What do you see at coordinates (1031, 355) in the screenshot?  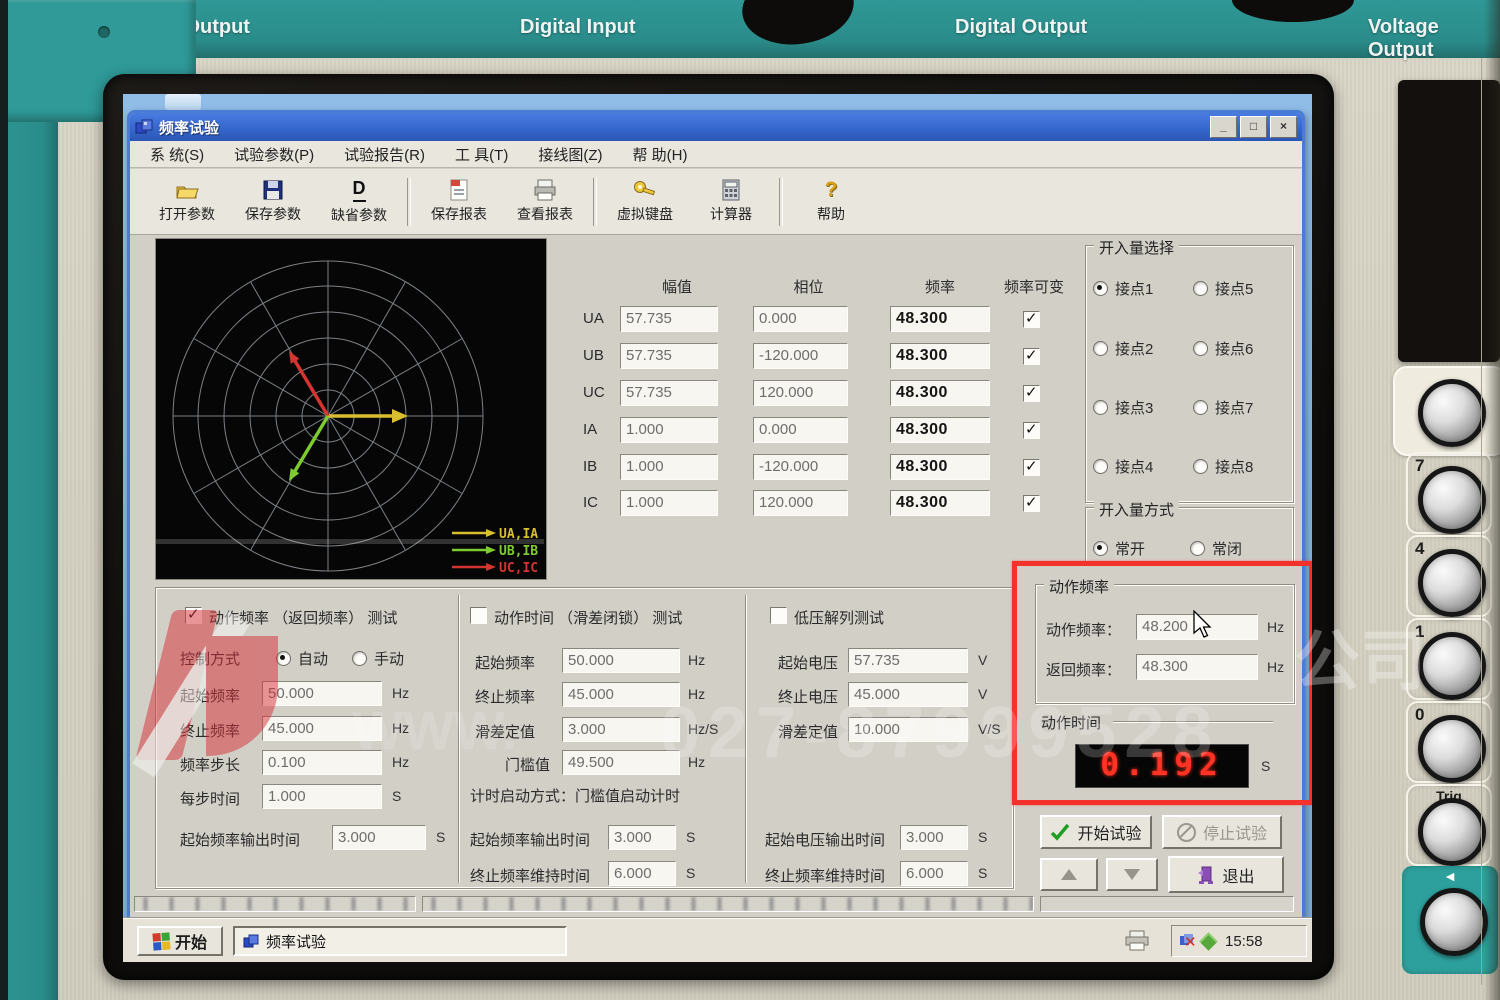 I see `ub-freq-variable-checkbox` at bounding box center [1031, 355].